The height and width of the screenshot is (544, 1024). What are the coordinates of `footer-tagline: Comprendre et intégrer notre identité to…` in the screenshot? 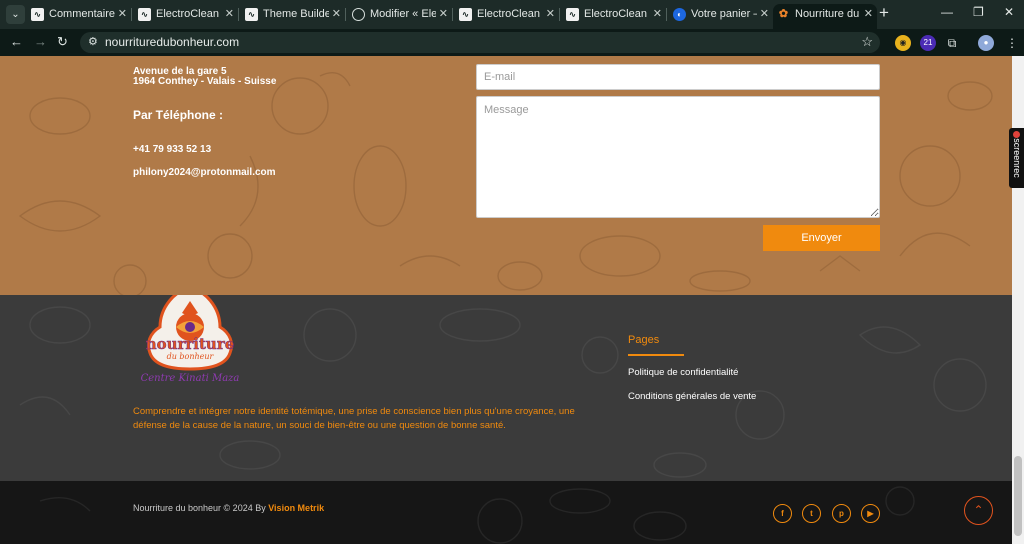 It's located at (354, 418).